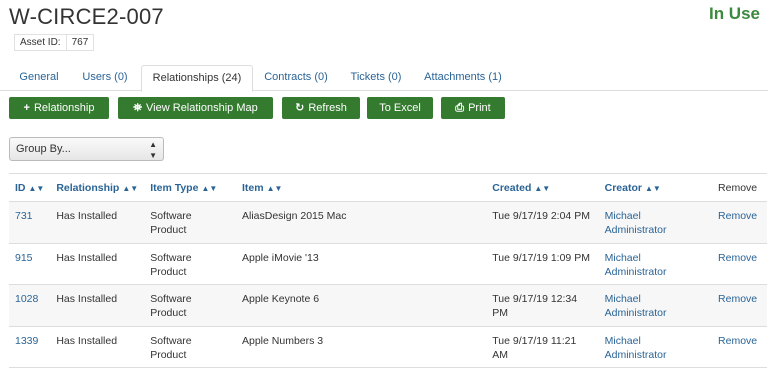 This screenshot has height=375, width=768. Describe the element at coordinates (361, 222) in the screenshot. I see `row-item: AliasDesign 2015 Mac` at that location.